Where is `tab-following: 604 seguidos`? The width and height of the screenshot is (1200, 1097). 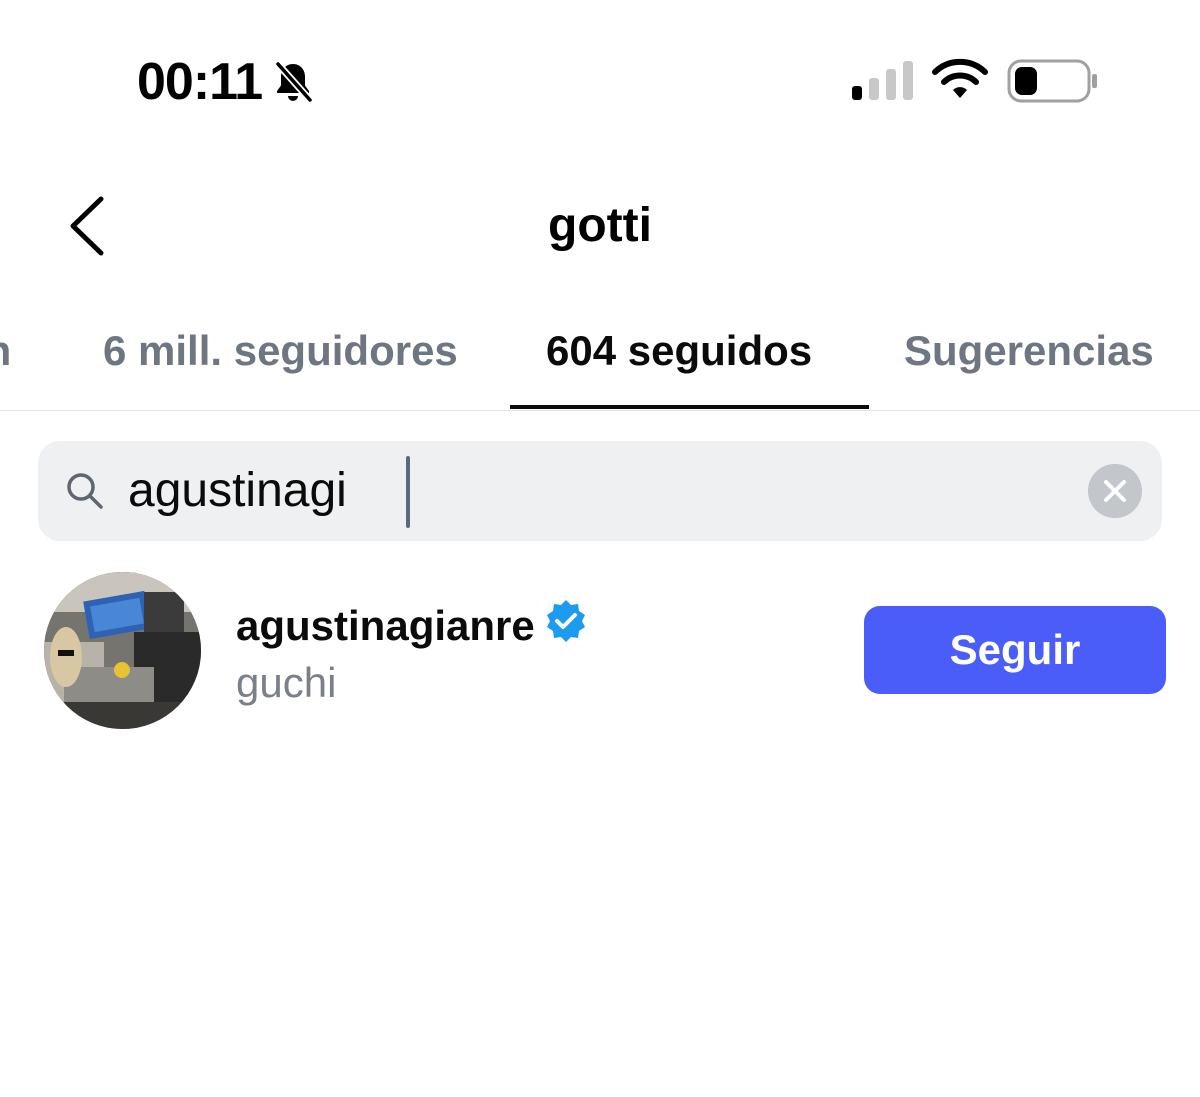
tab-following: 604 seguidos is located at coordinates (679, 351).